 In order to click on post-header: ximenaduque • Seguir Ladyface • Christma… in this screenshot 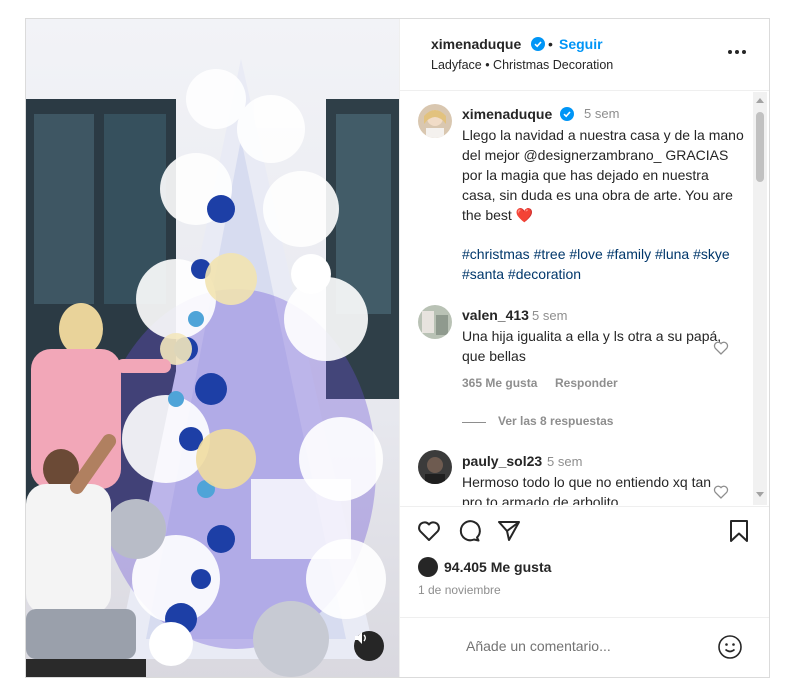, I will do `click(584, 55)`.